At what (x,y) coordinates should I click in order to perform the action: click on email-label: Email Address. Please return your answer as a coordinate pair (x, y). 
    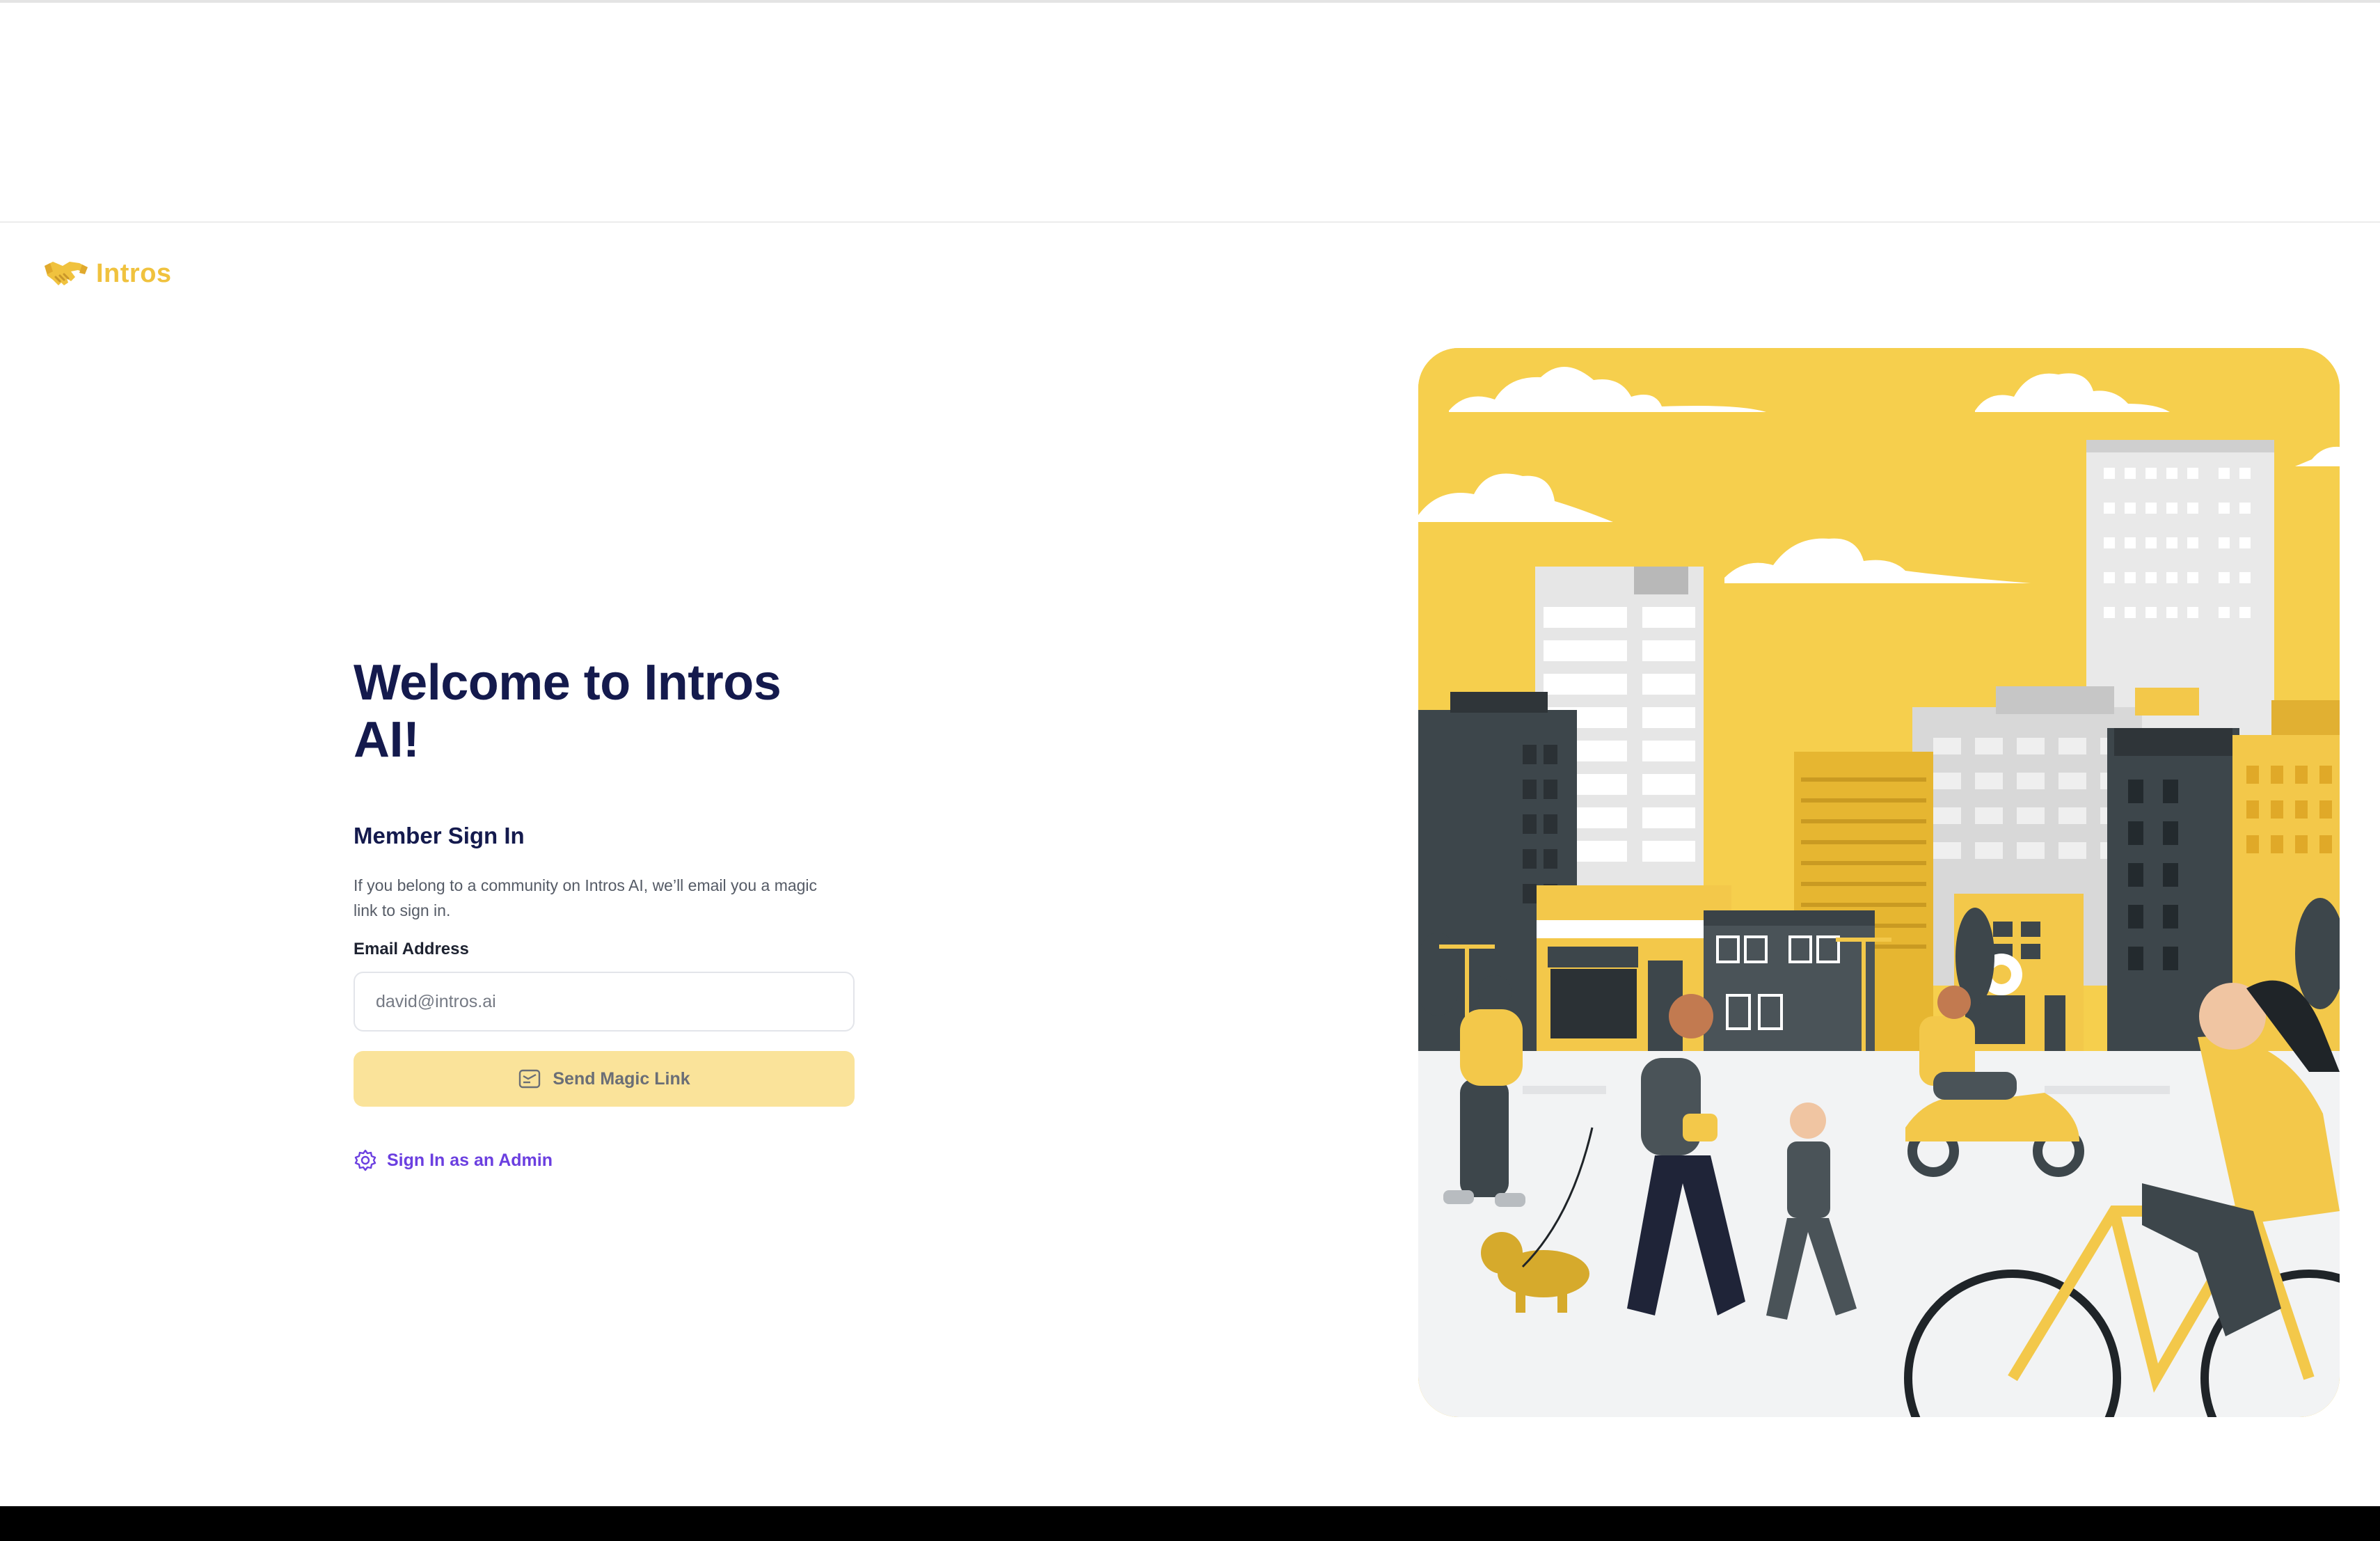
    Looking at the image, I should click on (411, 949).